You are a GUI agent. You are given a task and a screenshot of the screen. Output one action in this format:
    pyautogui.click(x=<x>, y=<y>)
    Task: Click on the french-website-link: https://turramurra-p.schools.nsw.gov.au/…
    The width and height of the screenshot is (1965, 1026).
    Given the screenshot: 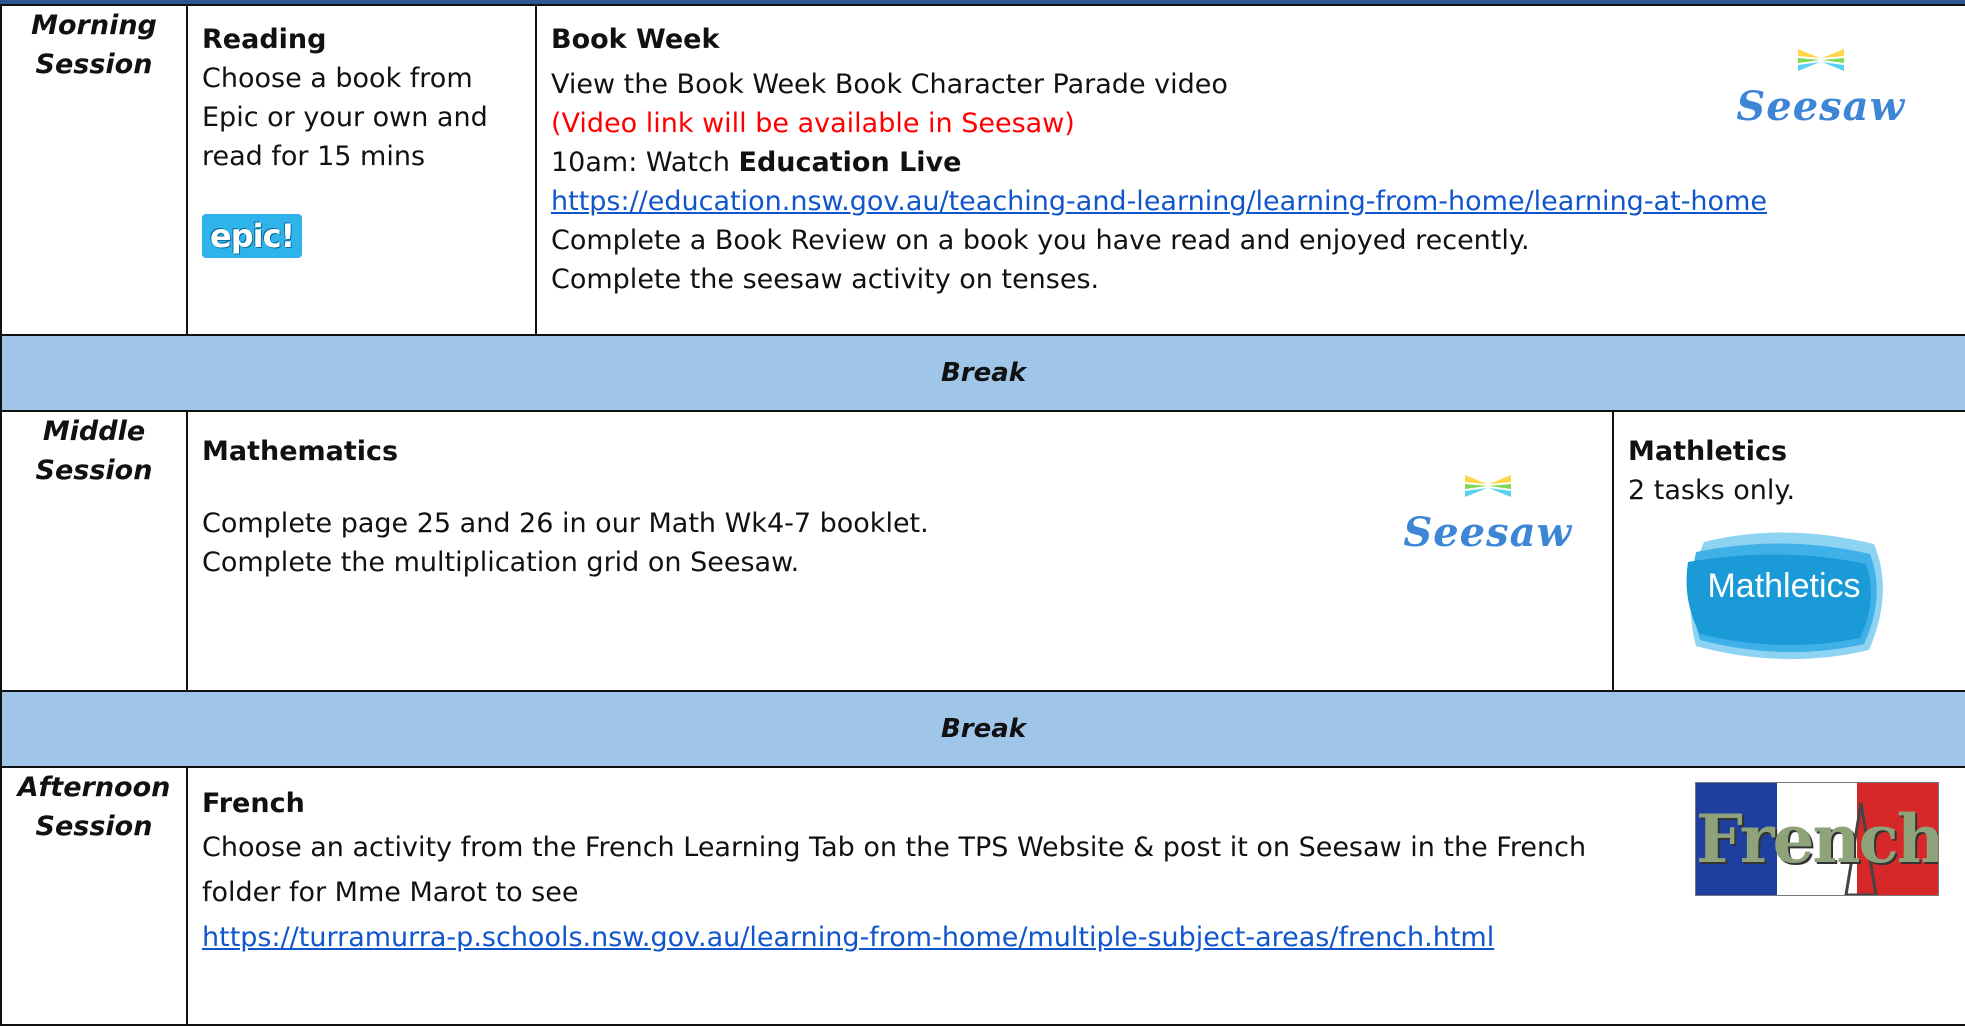 What is the action you would take?
    pyautogui.click(x=1076, y=937)
    